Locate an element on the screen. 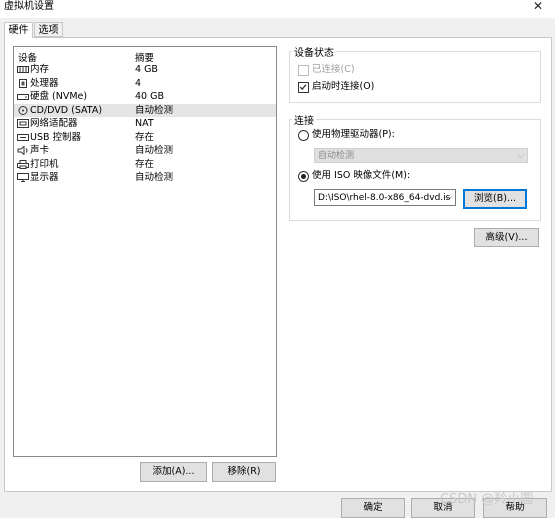  device-row-printer: 打印机 存在 is located at coordinates (145, 165).